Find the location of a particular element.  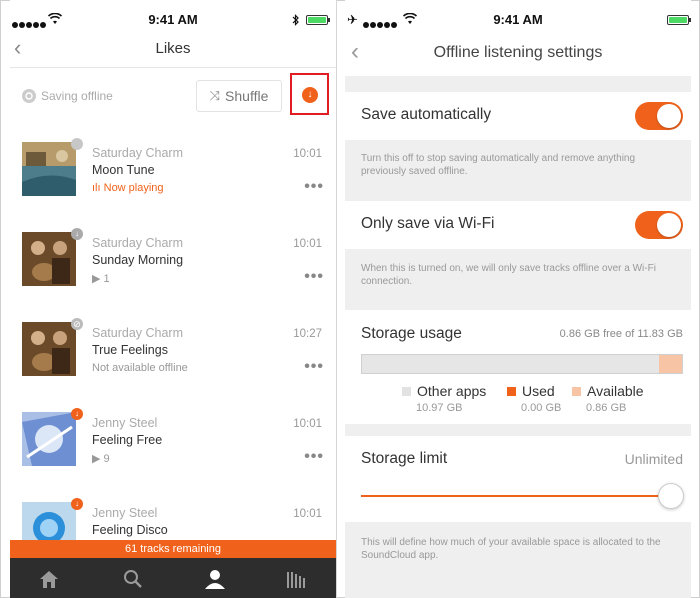

track-status-text: Now playing is located at coordinates (133, 188).